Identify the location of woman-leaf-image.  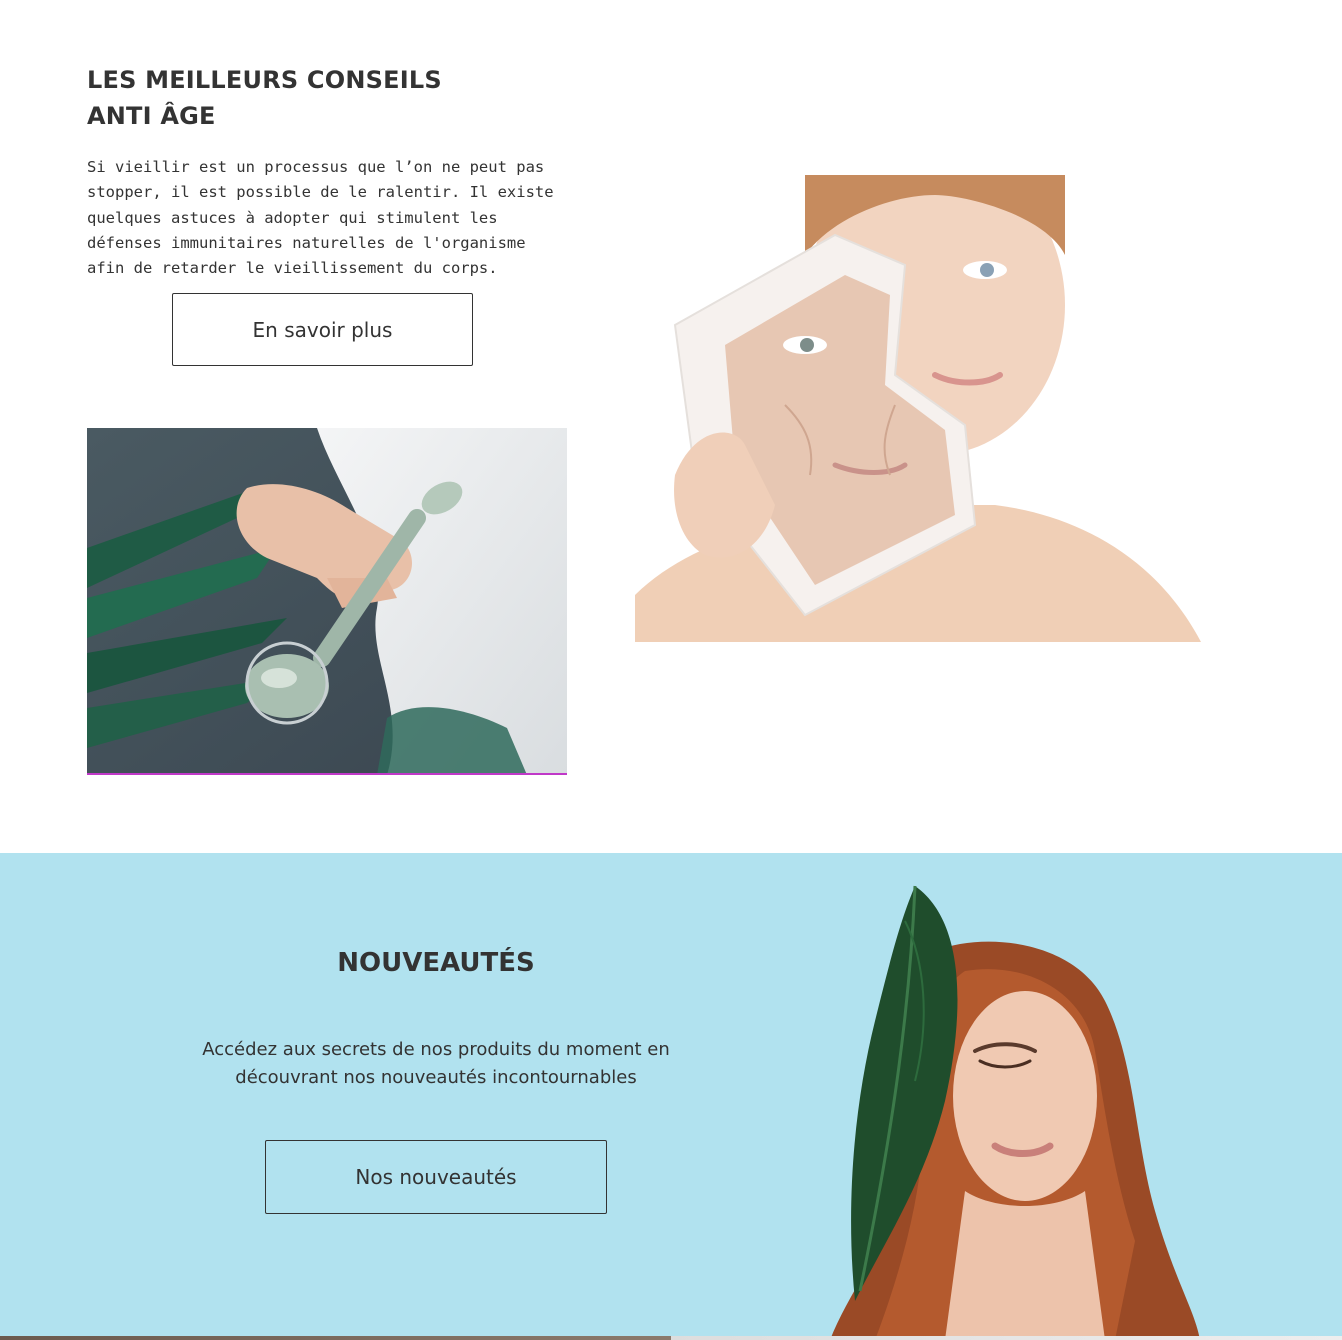
(1010, 1110).